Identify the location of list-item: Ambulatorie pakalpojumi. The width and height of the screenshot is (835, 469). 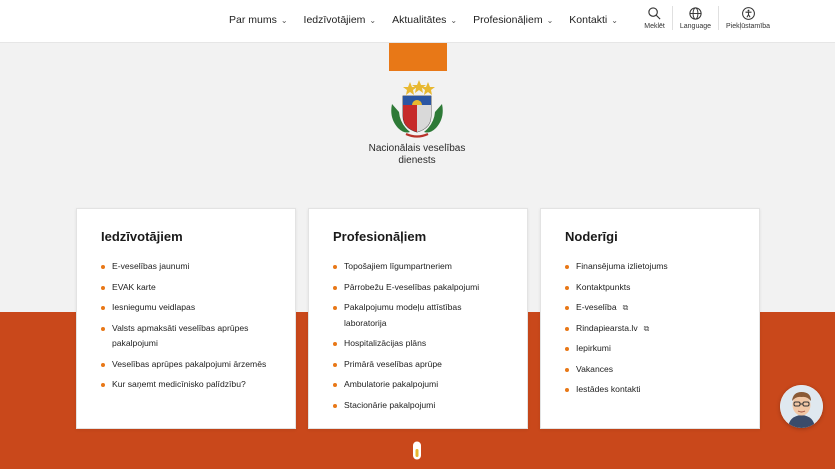
(418, 385).